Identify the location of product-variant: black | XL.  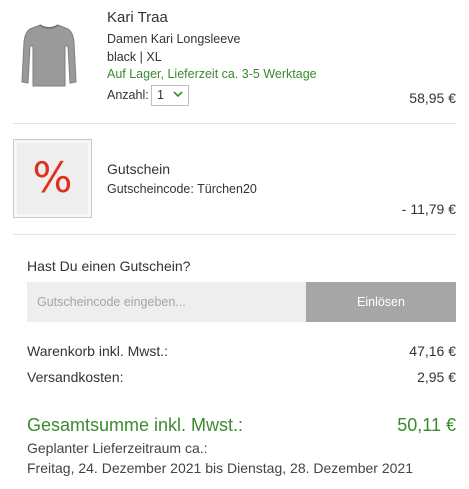
(134, 57).